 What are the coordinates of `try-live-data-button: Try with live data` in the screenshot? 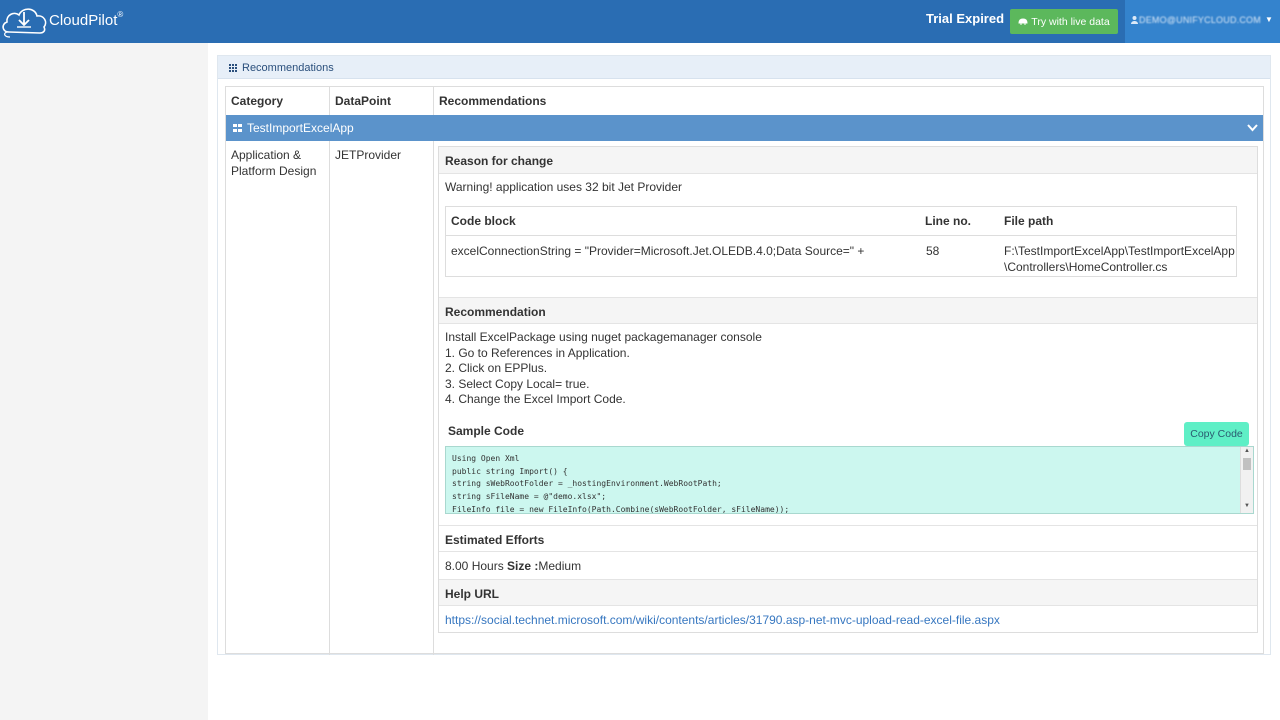 It's located at (1064, 21).